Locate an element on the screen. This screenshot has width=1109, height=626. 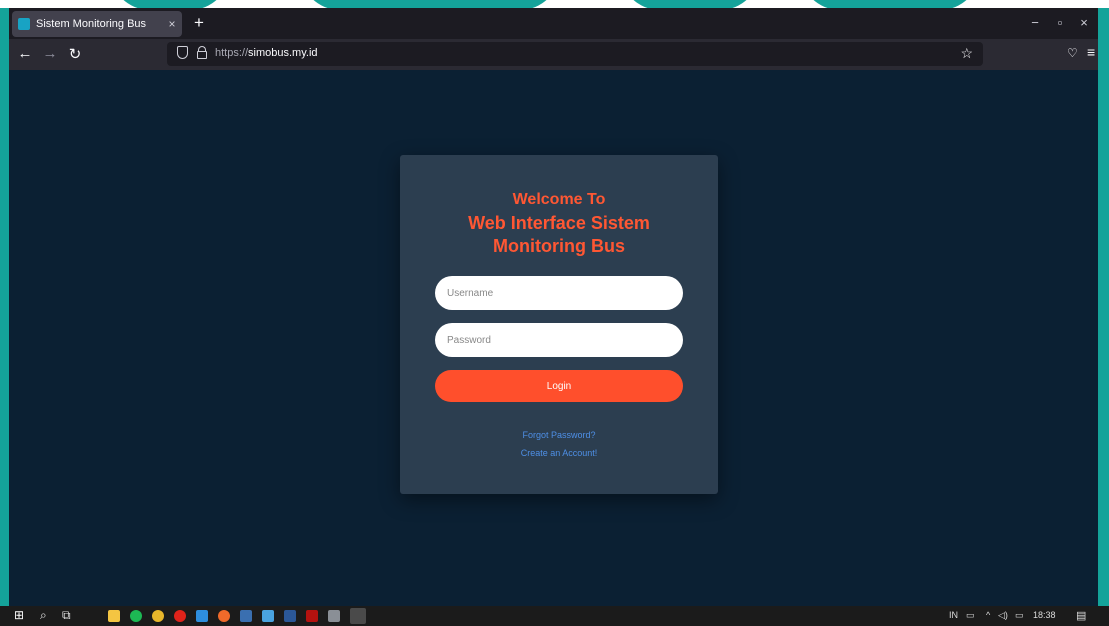
word-icon is located at coordinates (290, 616).